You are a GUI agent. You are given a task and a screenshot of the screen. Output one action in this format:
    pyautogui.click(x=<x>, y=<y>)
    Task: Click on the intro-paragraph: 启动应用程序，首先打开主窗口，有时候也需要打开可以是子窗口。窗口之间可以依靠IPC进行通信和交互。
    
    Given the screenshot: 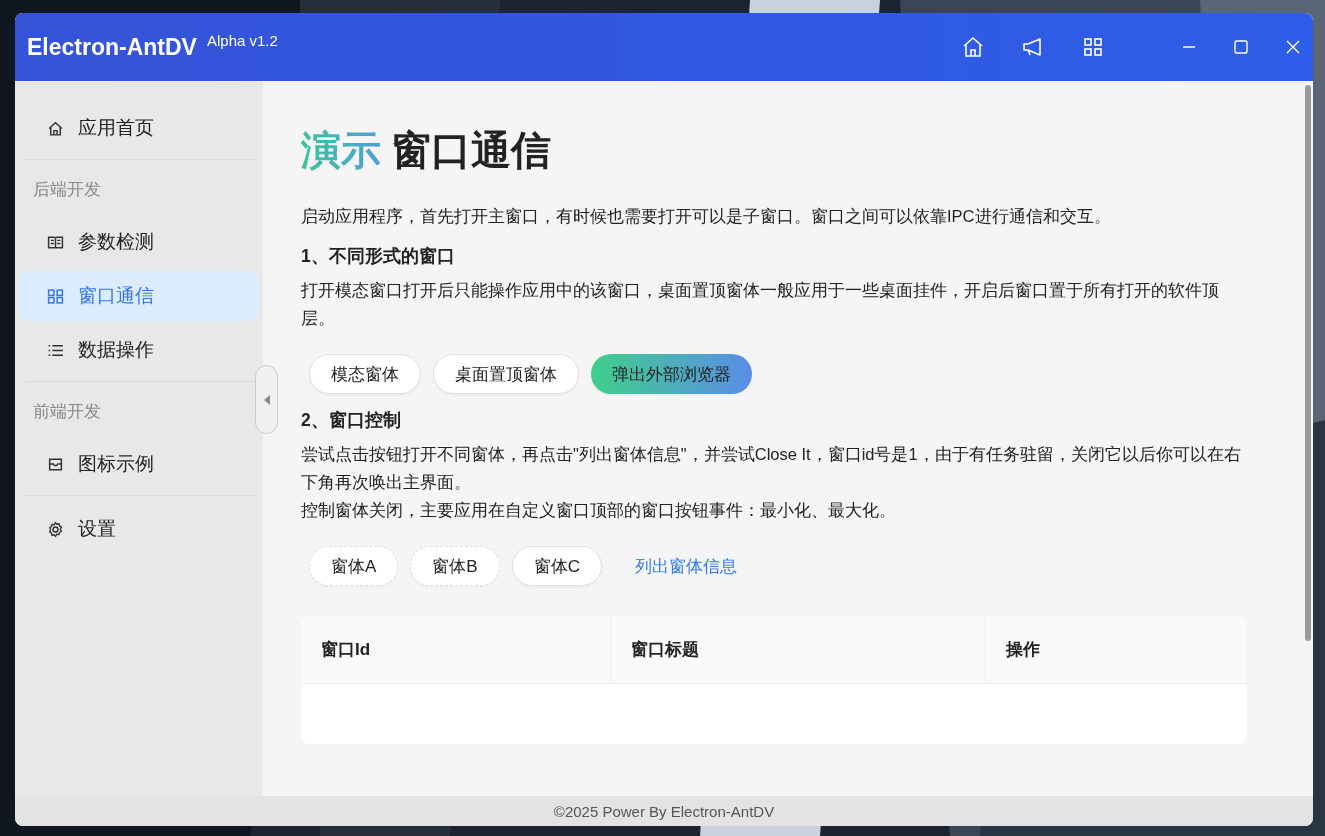 What is the action you would take?
    pyautogui.click(x=706, y=216)
    